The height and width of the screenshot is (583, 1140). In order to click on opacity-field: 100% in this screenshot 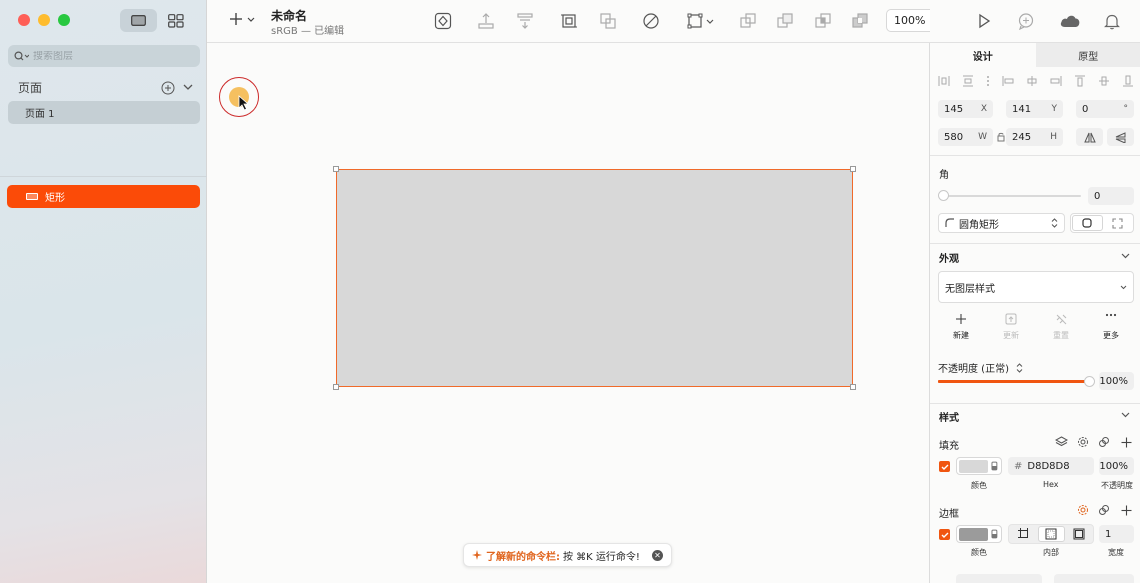, I will do `click(1116, 381)`.